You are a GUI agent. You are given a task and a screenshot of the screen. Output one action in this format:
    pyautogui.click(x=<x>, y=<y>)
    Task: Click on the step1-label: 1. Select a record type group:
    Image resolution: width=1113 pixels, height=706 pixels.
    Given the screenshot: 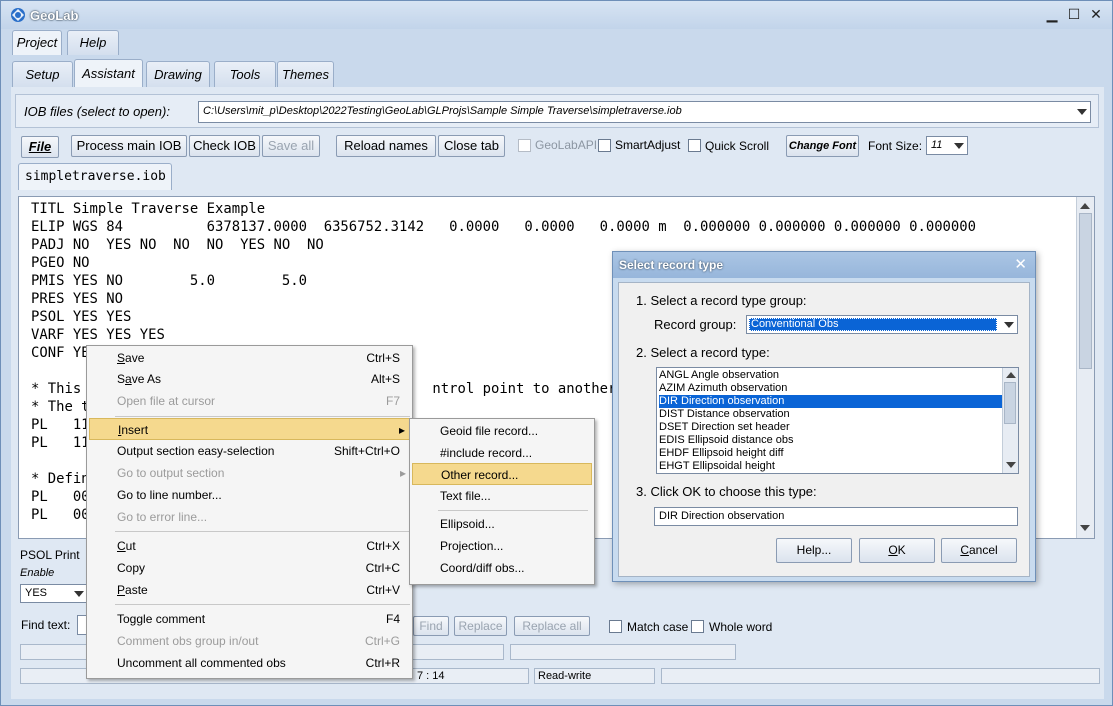 What is the action you would take?
    pyautogui.click(x=721, y=300)
    